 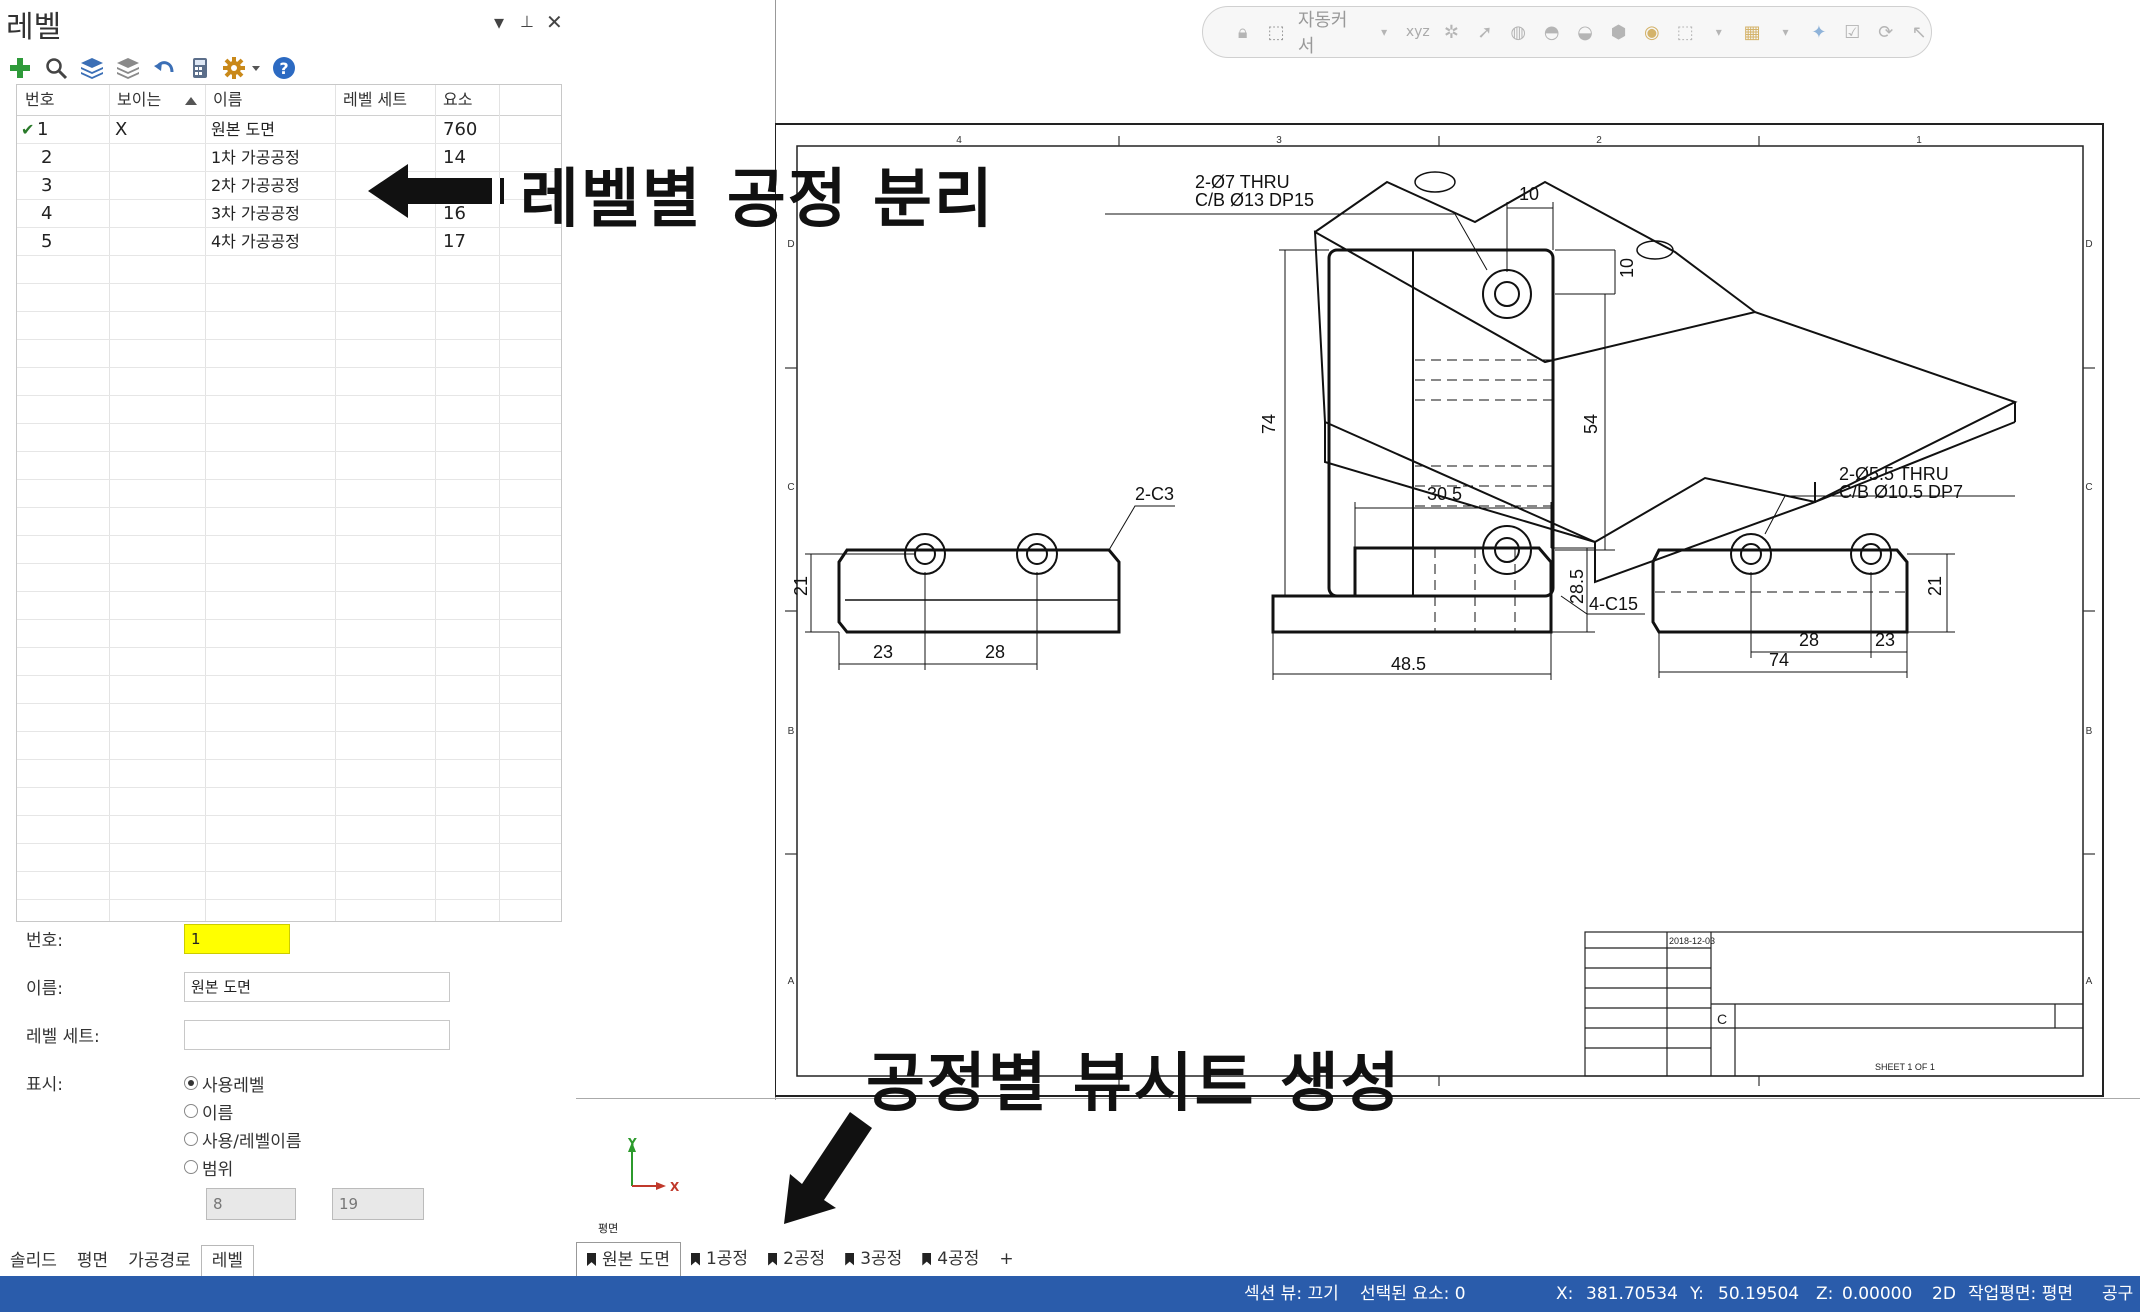 I want to click on work-plane-status: 작업평면: 평면, so click(x=2020, y=1294).